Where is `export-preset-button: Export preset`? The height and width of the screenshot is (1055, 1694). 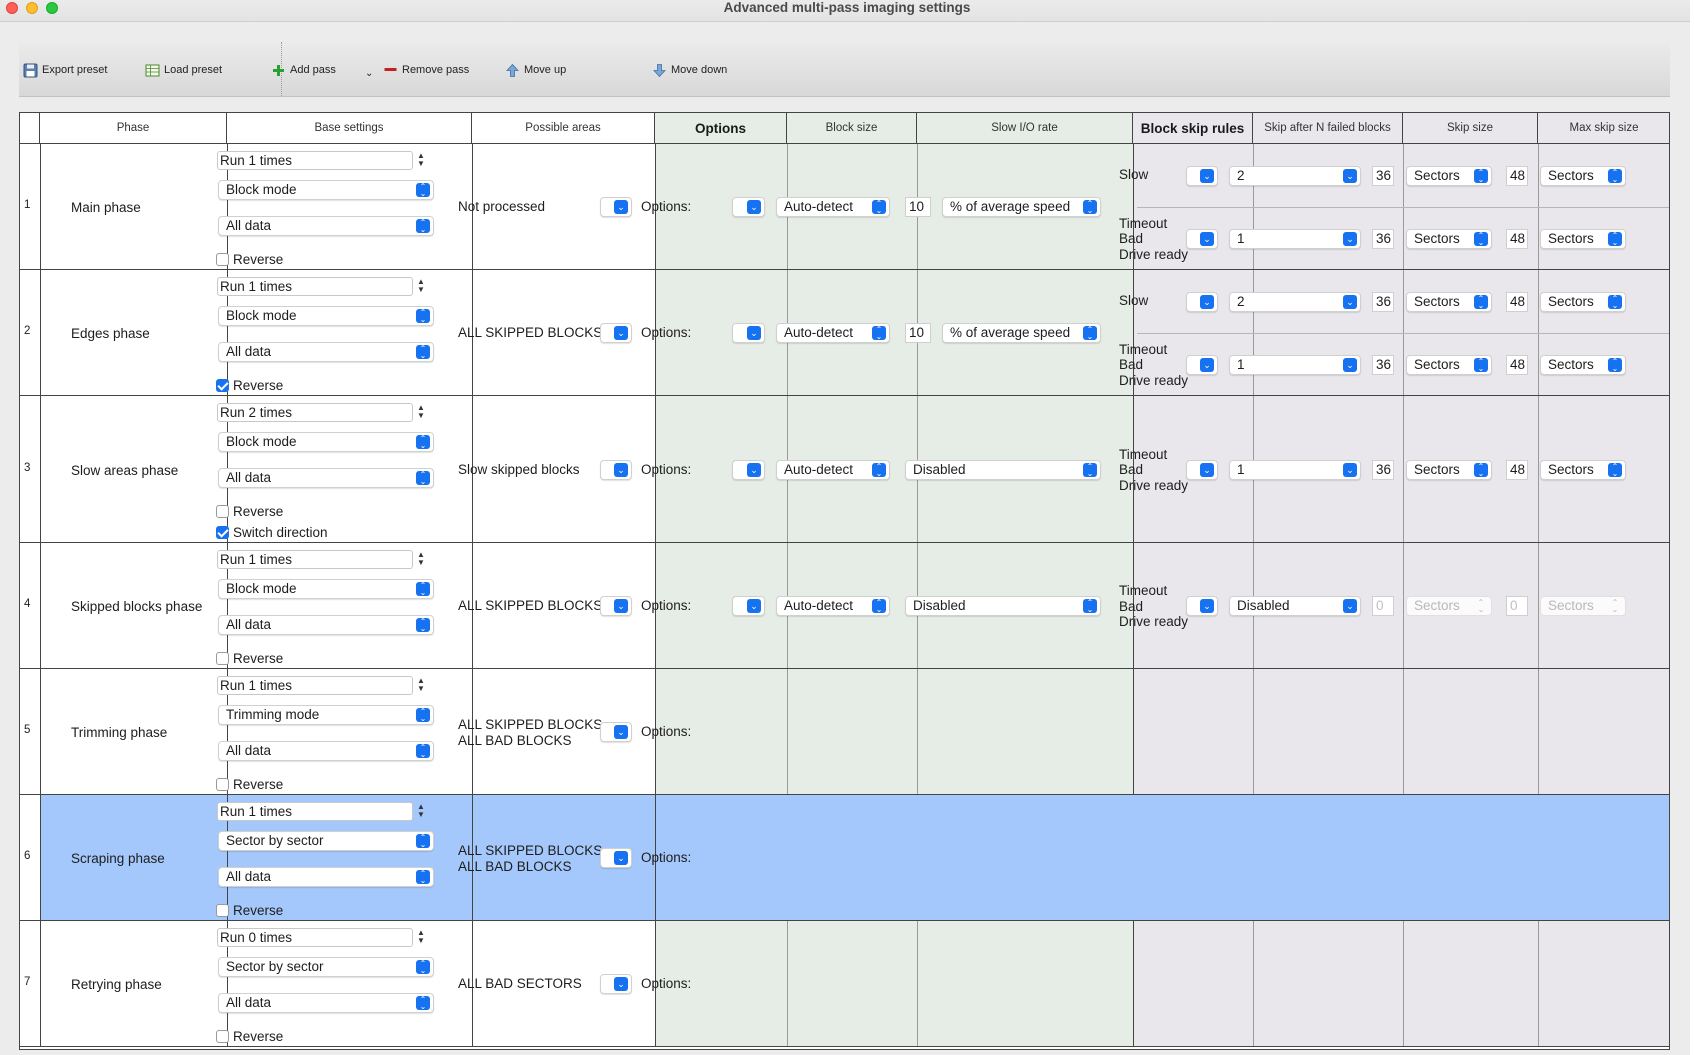
export-preset-button: Export preset is located at coordinates (65, 70).